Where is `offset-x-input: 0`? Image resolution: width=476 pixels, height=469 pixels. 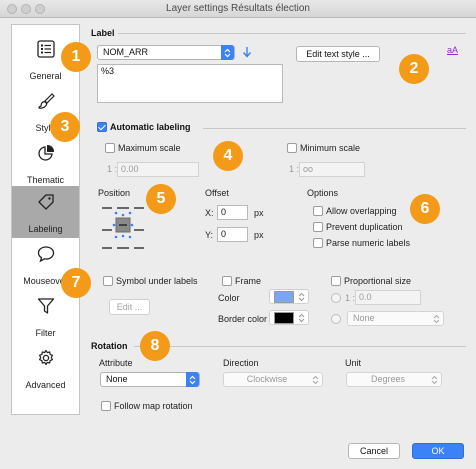 offset-x-input: 0 is located at coordinates (232, 212).